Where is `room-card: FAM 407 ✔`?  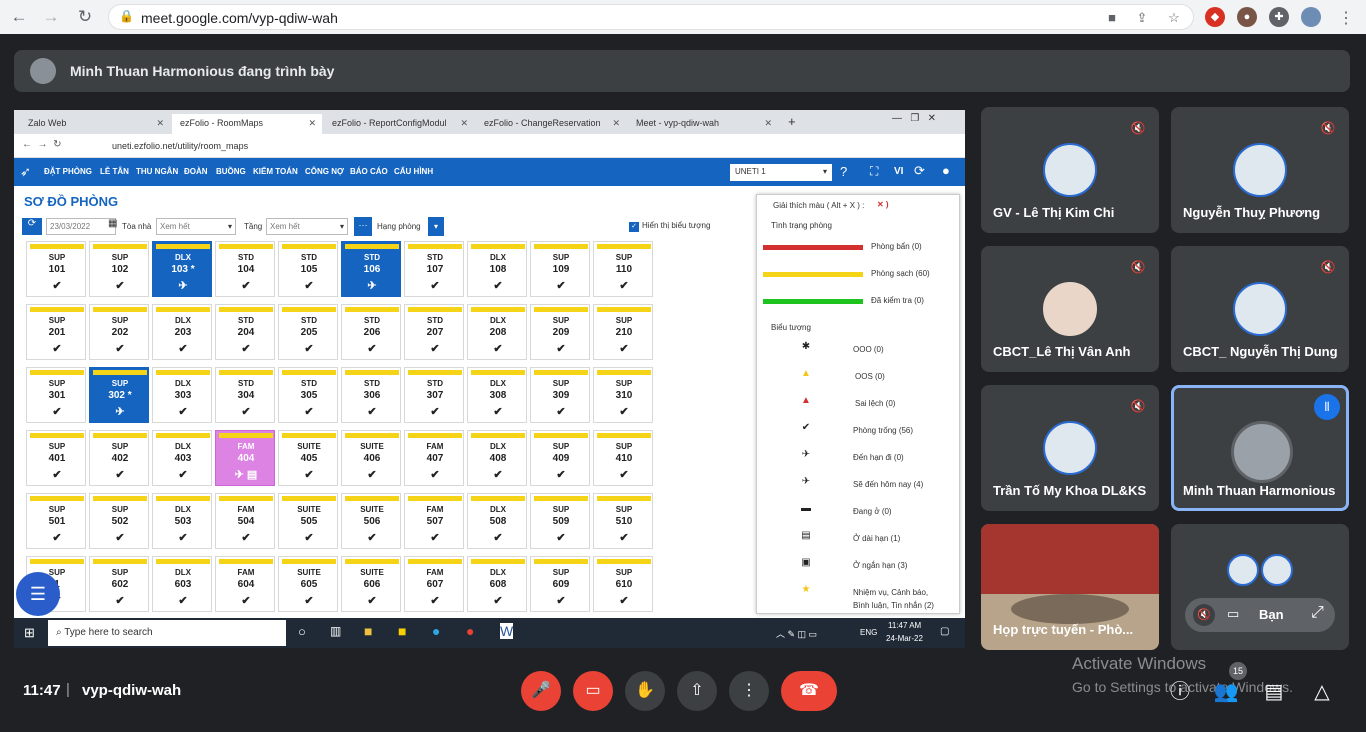
room-card: FAM 407 ✔ is located at coordinates (434, 458).